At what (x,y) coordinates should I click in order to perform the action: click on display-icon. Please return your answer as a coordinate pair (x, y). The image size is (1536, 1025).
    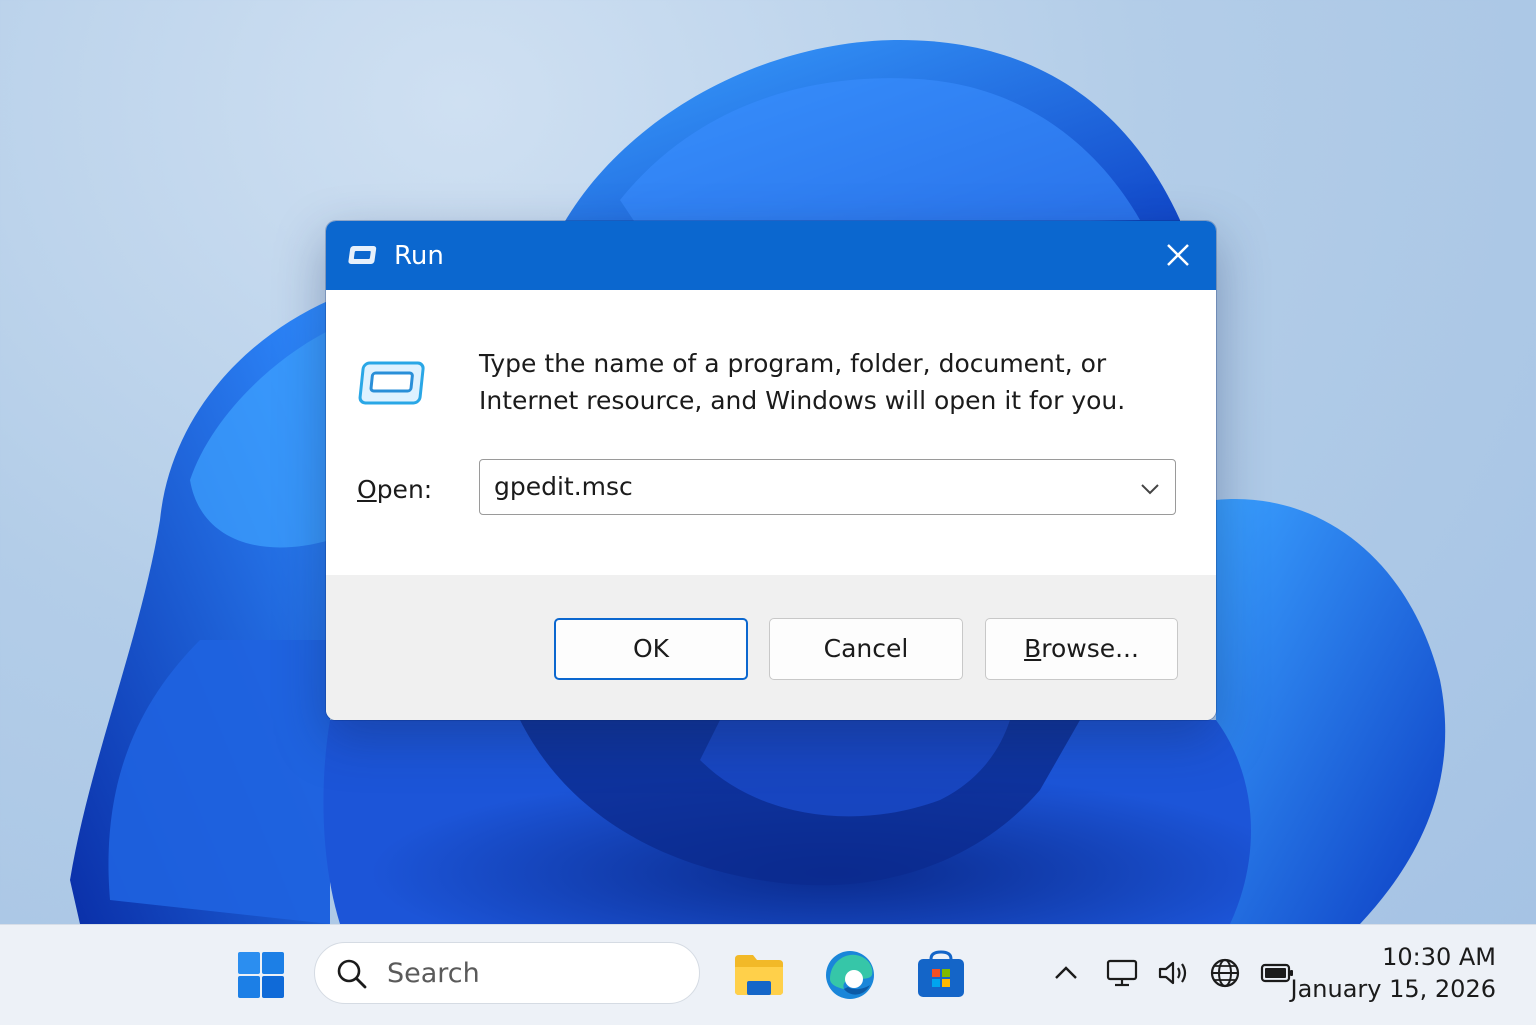
    Looking at the image, I should click on (1122, 973).